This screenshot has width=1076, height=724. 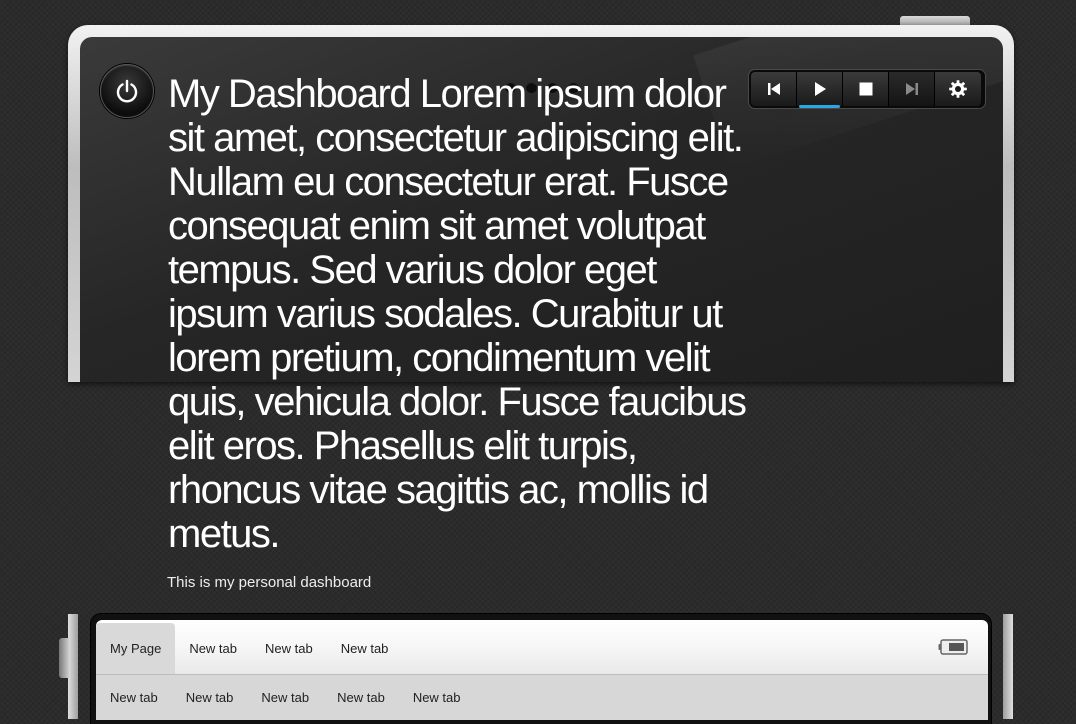 I want to click on tab-my-page: My Page, so click(x=136, y=648).